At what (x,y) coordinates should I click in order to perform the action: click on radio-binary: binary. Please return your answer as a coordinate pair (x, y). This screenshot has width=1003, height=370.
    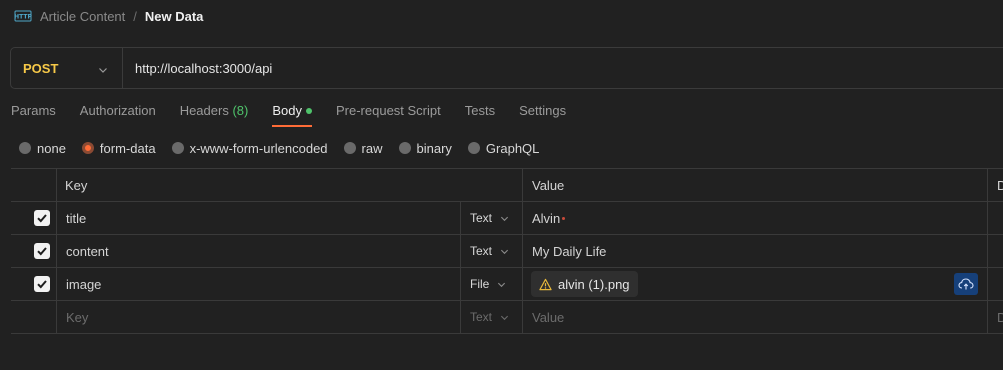
    Looking at the image, I should click on (425, 148).